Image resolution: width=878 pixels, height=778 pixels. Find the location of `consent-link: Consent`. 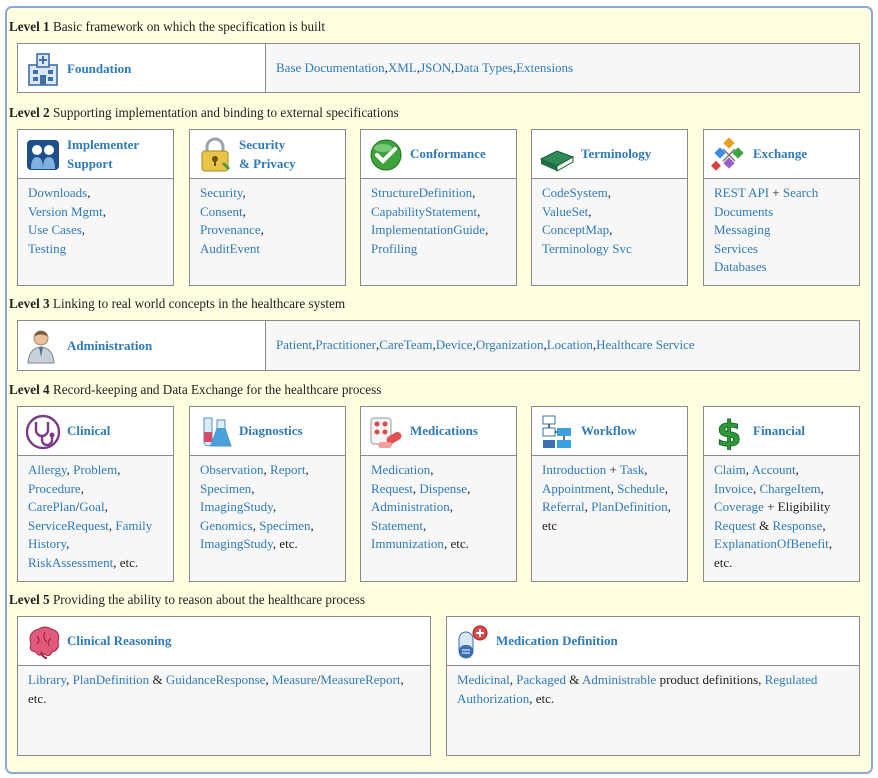

consent-link: Consent is located at coordinates (221, 211).